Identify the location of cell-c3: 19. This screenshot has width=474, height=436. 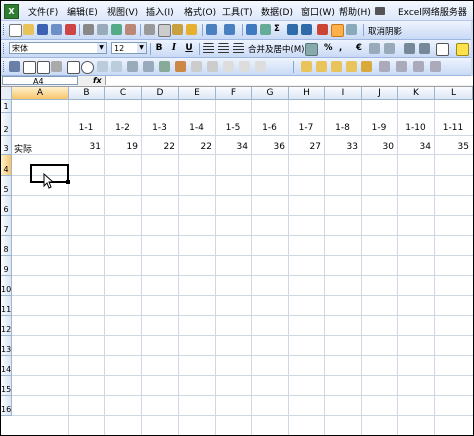
(122, 147).